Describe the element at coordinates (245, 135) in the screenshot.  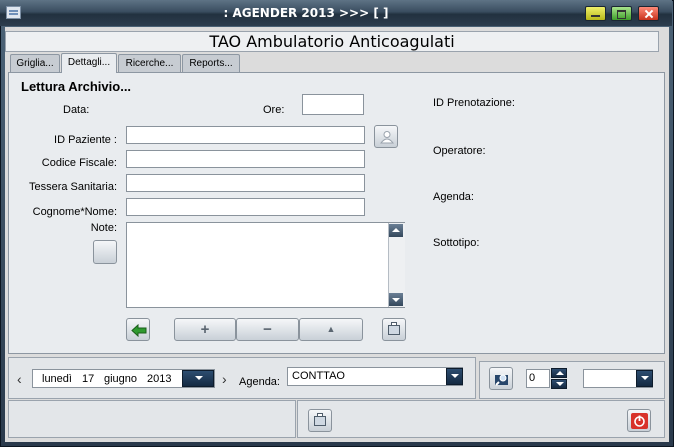
I see `id-paziente-field` at that location.